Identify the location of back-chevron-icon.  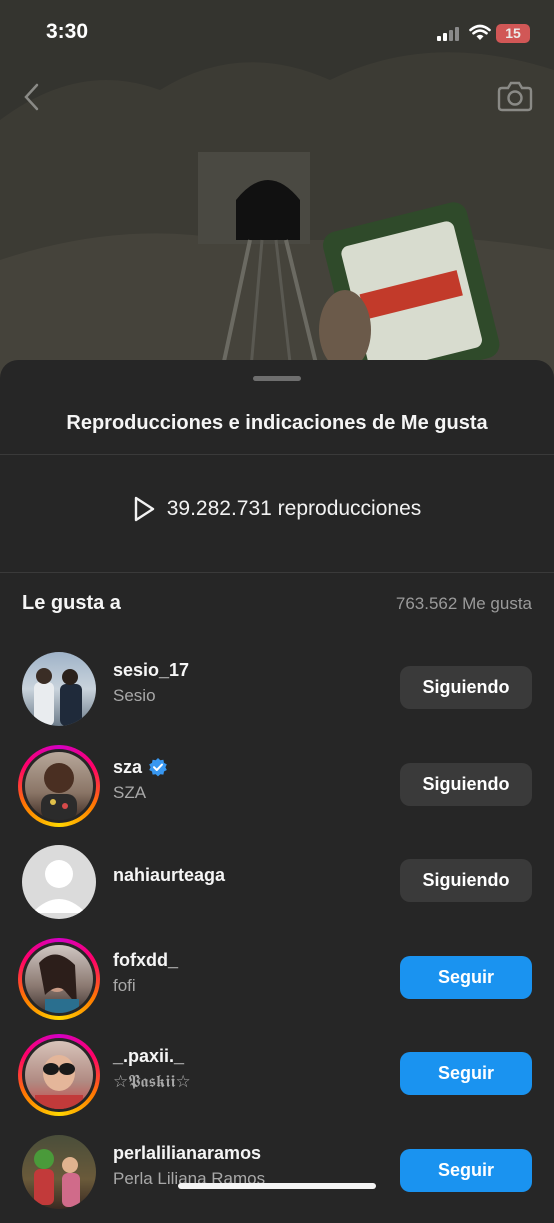
(33, 97).